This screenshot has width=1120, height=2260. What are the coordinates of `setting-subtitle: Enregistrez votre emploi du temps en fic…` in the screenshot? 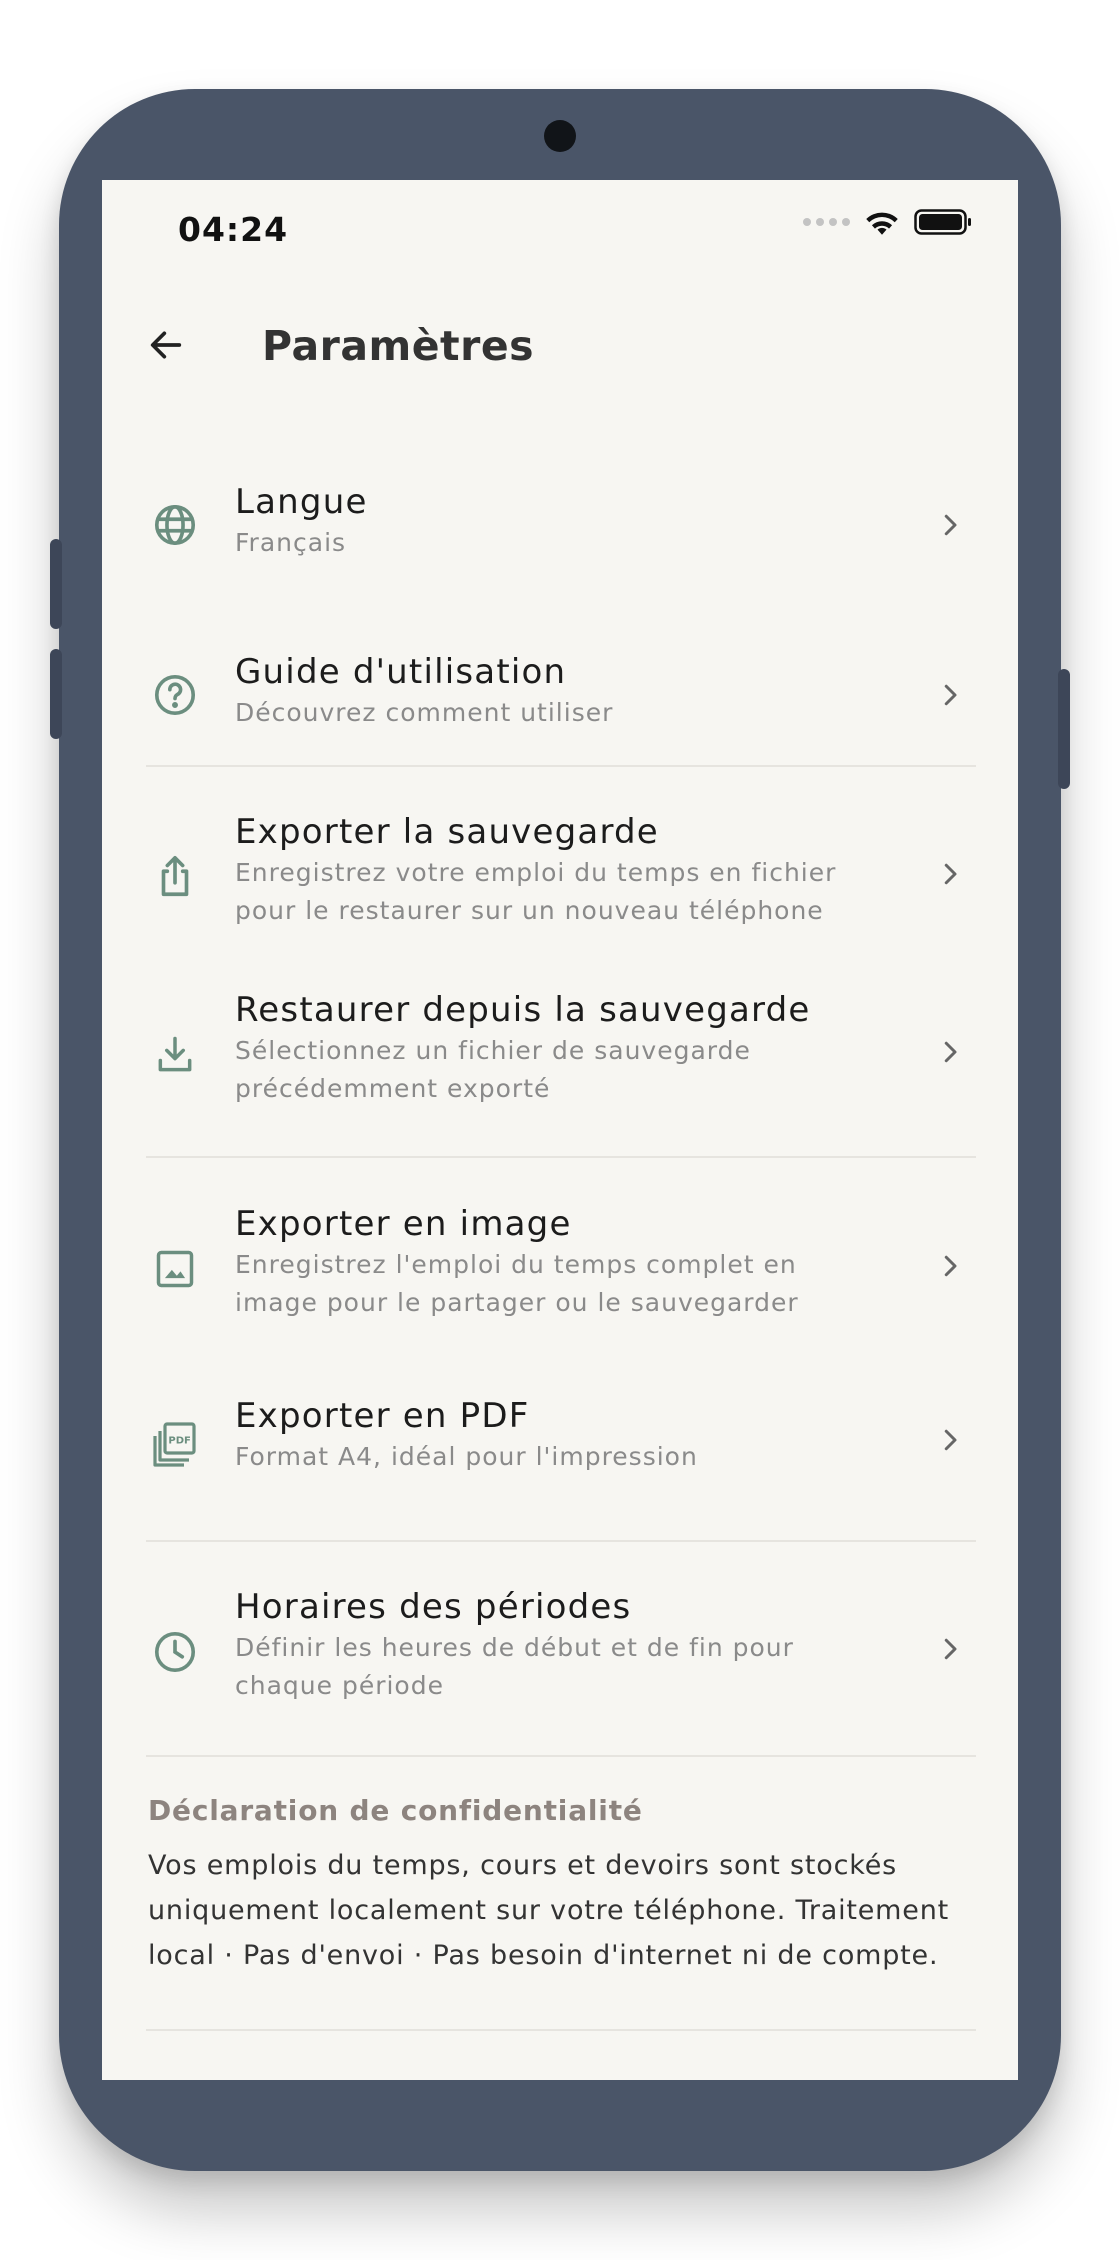 It's located at (536, 891).